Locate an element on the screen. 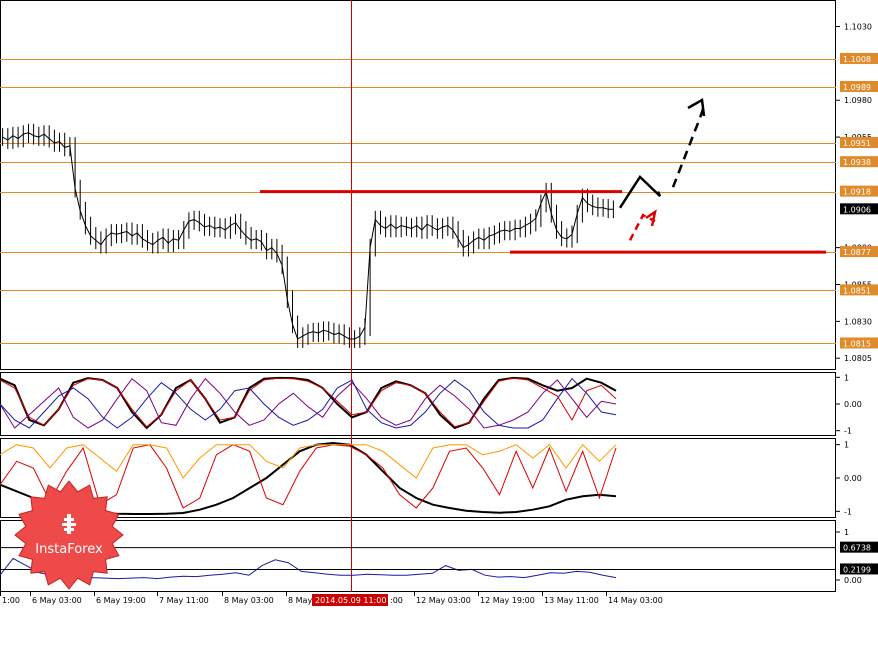 This screenshot has width=878, height=652. time-tick-label: 7 May 11:00 is located at coordinates (184, 600).